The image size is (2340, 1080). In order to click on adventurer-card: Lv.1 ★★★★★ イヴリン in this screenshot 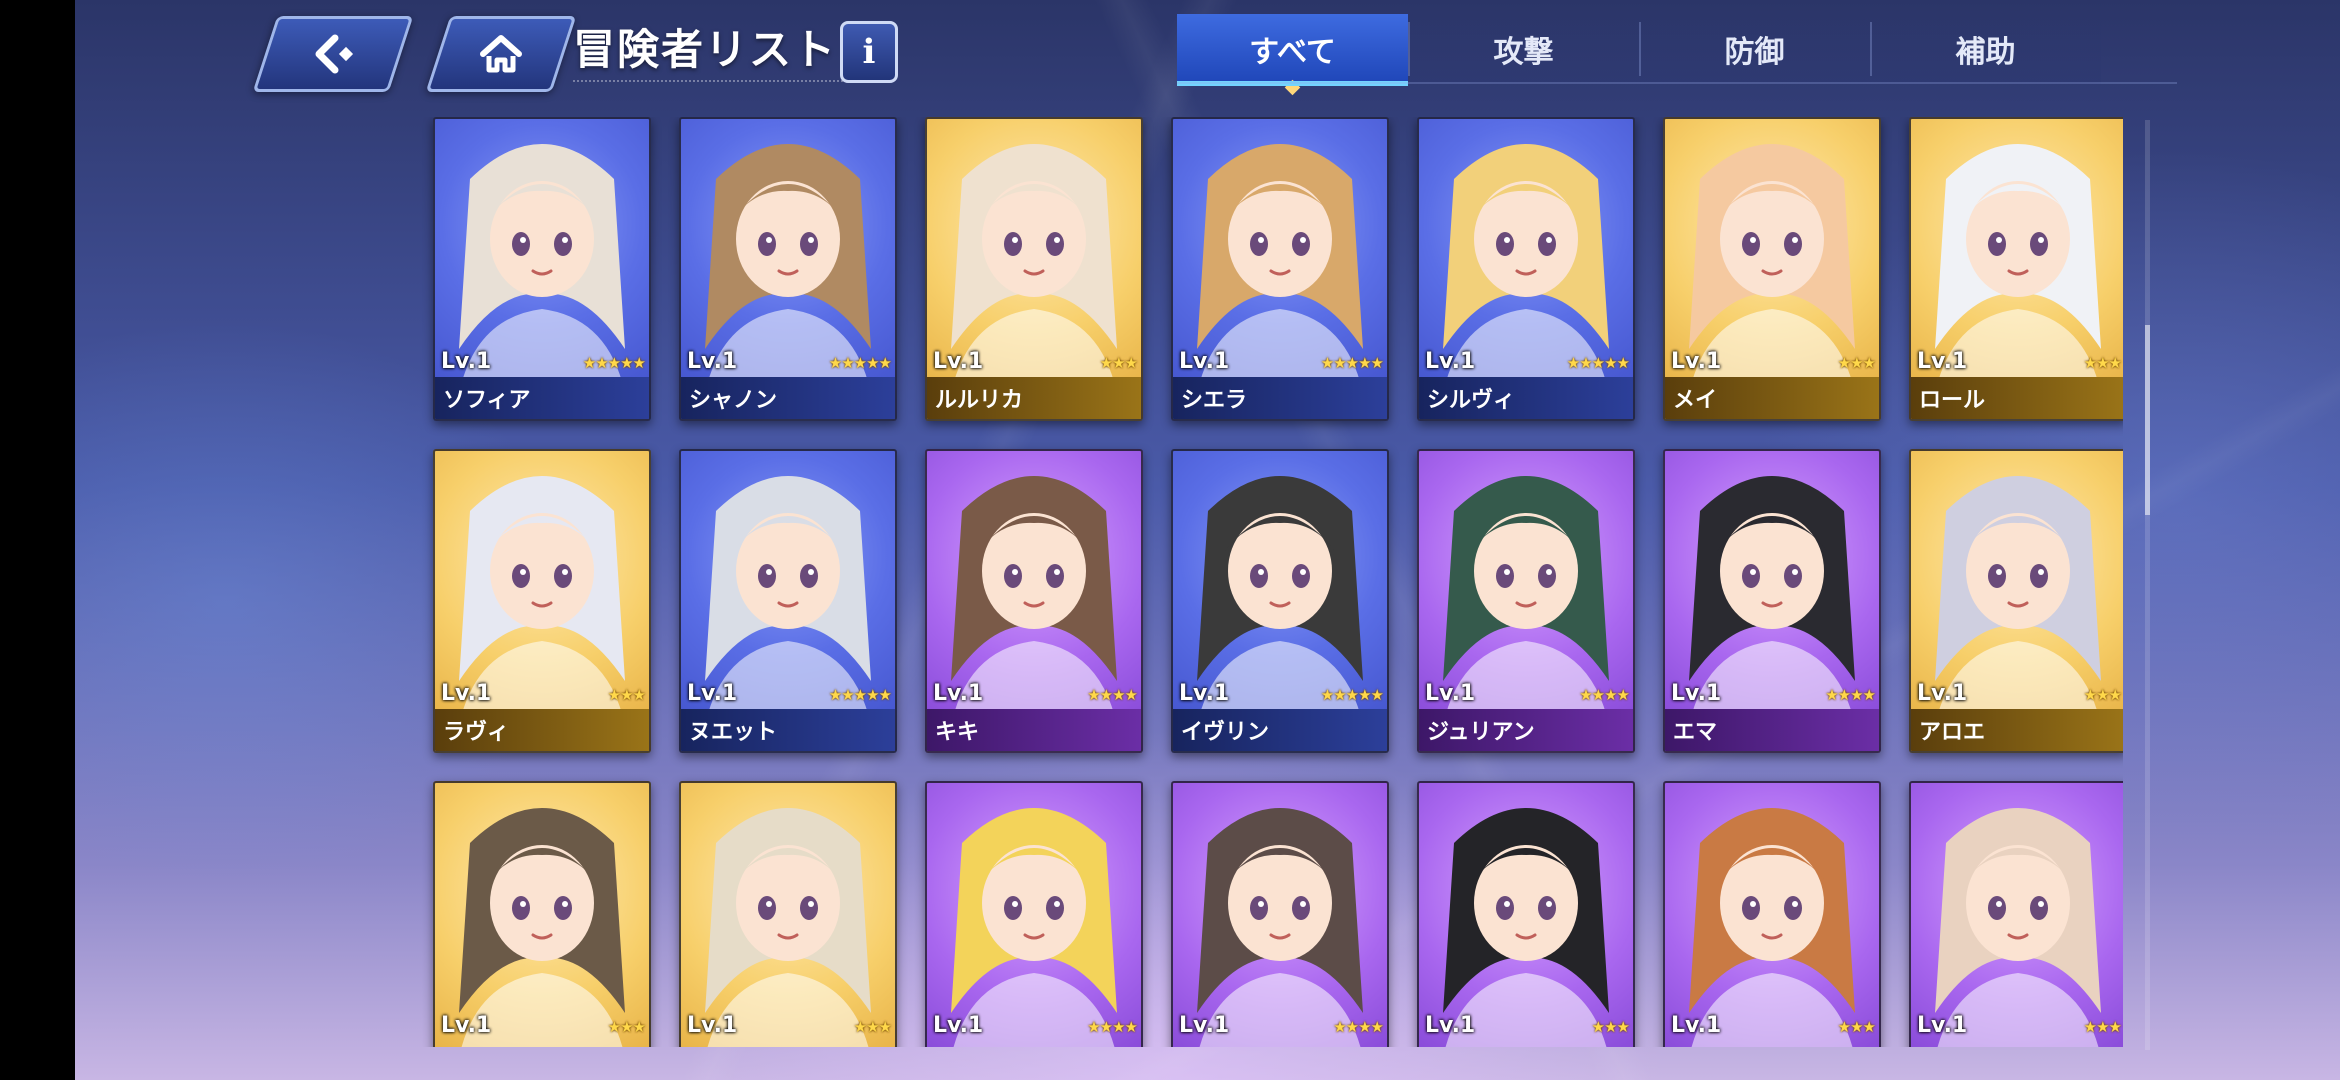, I will do `click(1280, 601)`.